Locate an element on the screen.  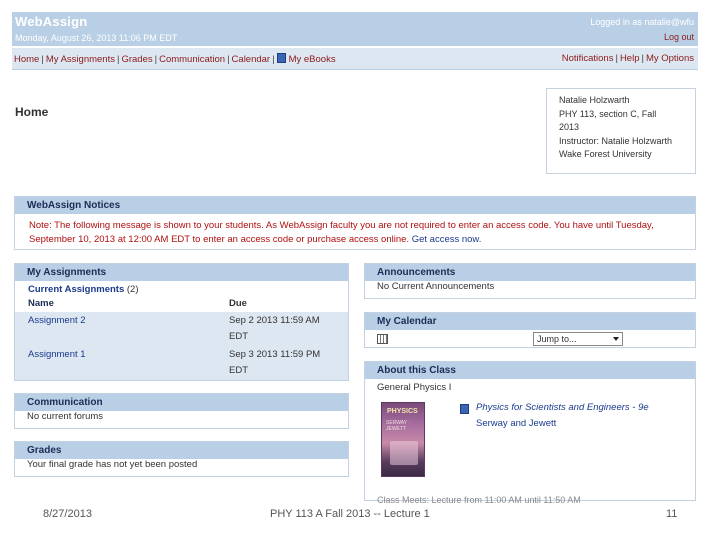
webassign-logo: WebAssign is located at coordinates (51, 21).